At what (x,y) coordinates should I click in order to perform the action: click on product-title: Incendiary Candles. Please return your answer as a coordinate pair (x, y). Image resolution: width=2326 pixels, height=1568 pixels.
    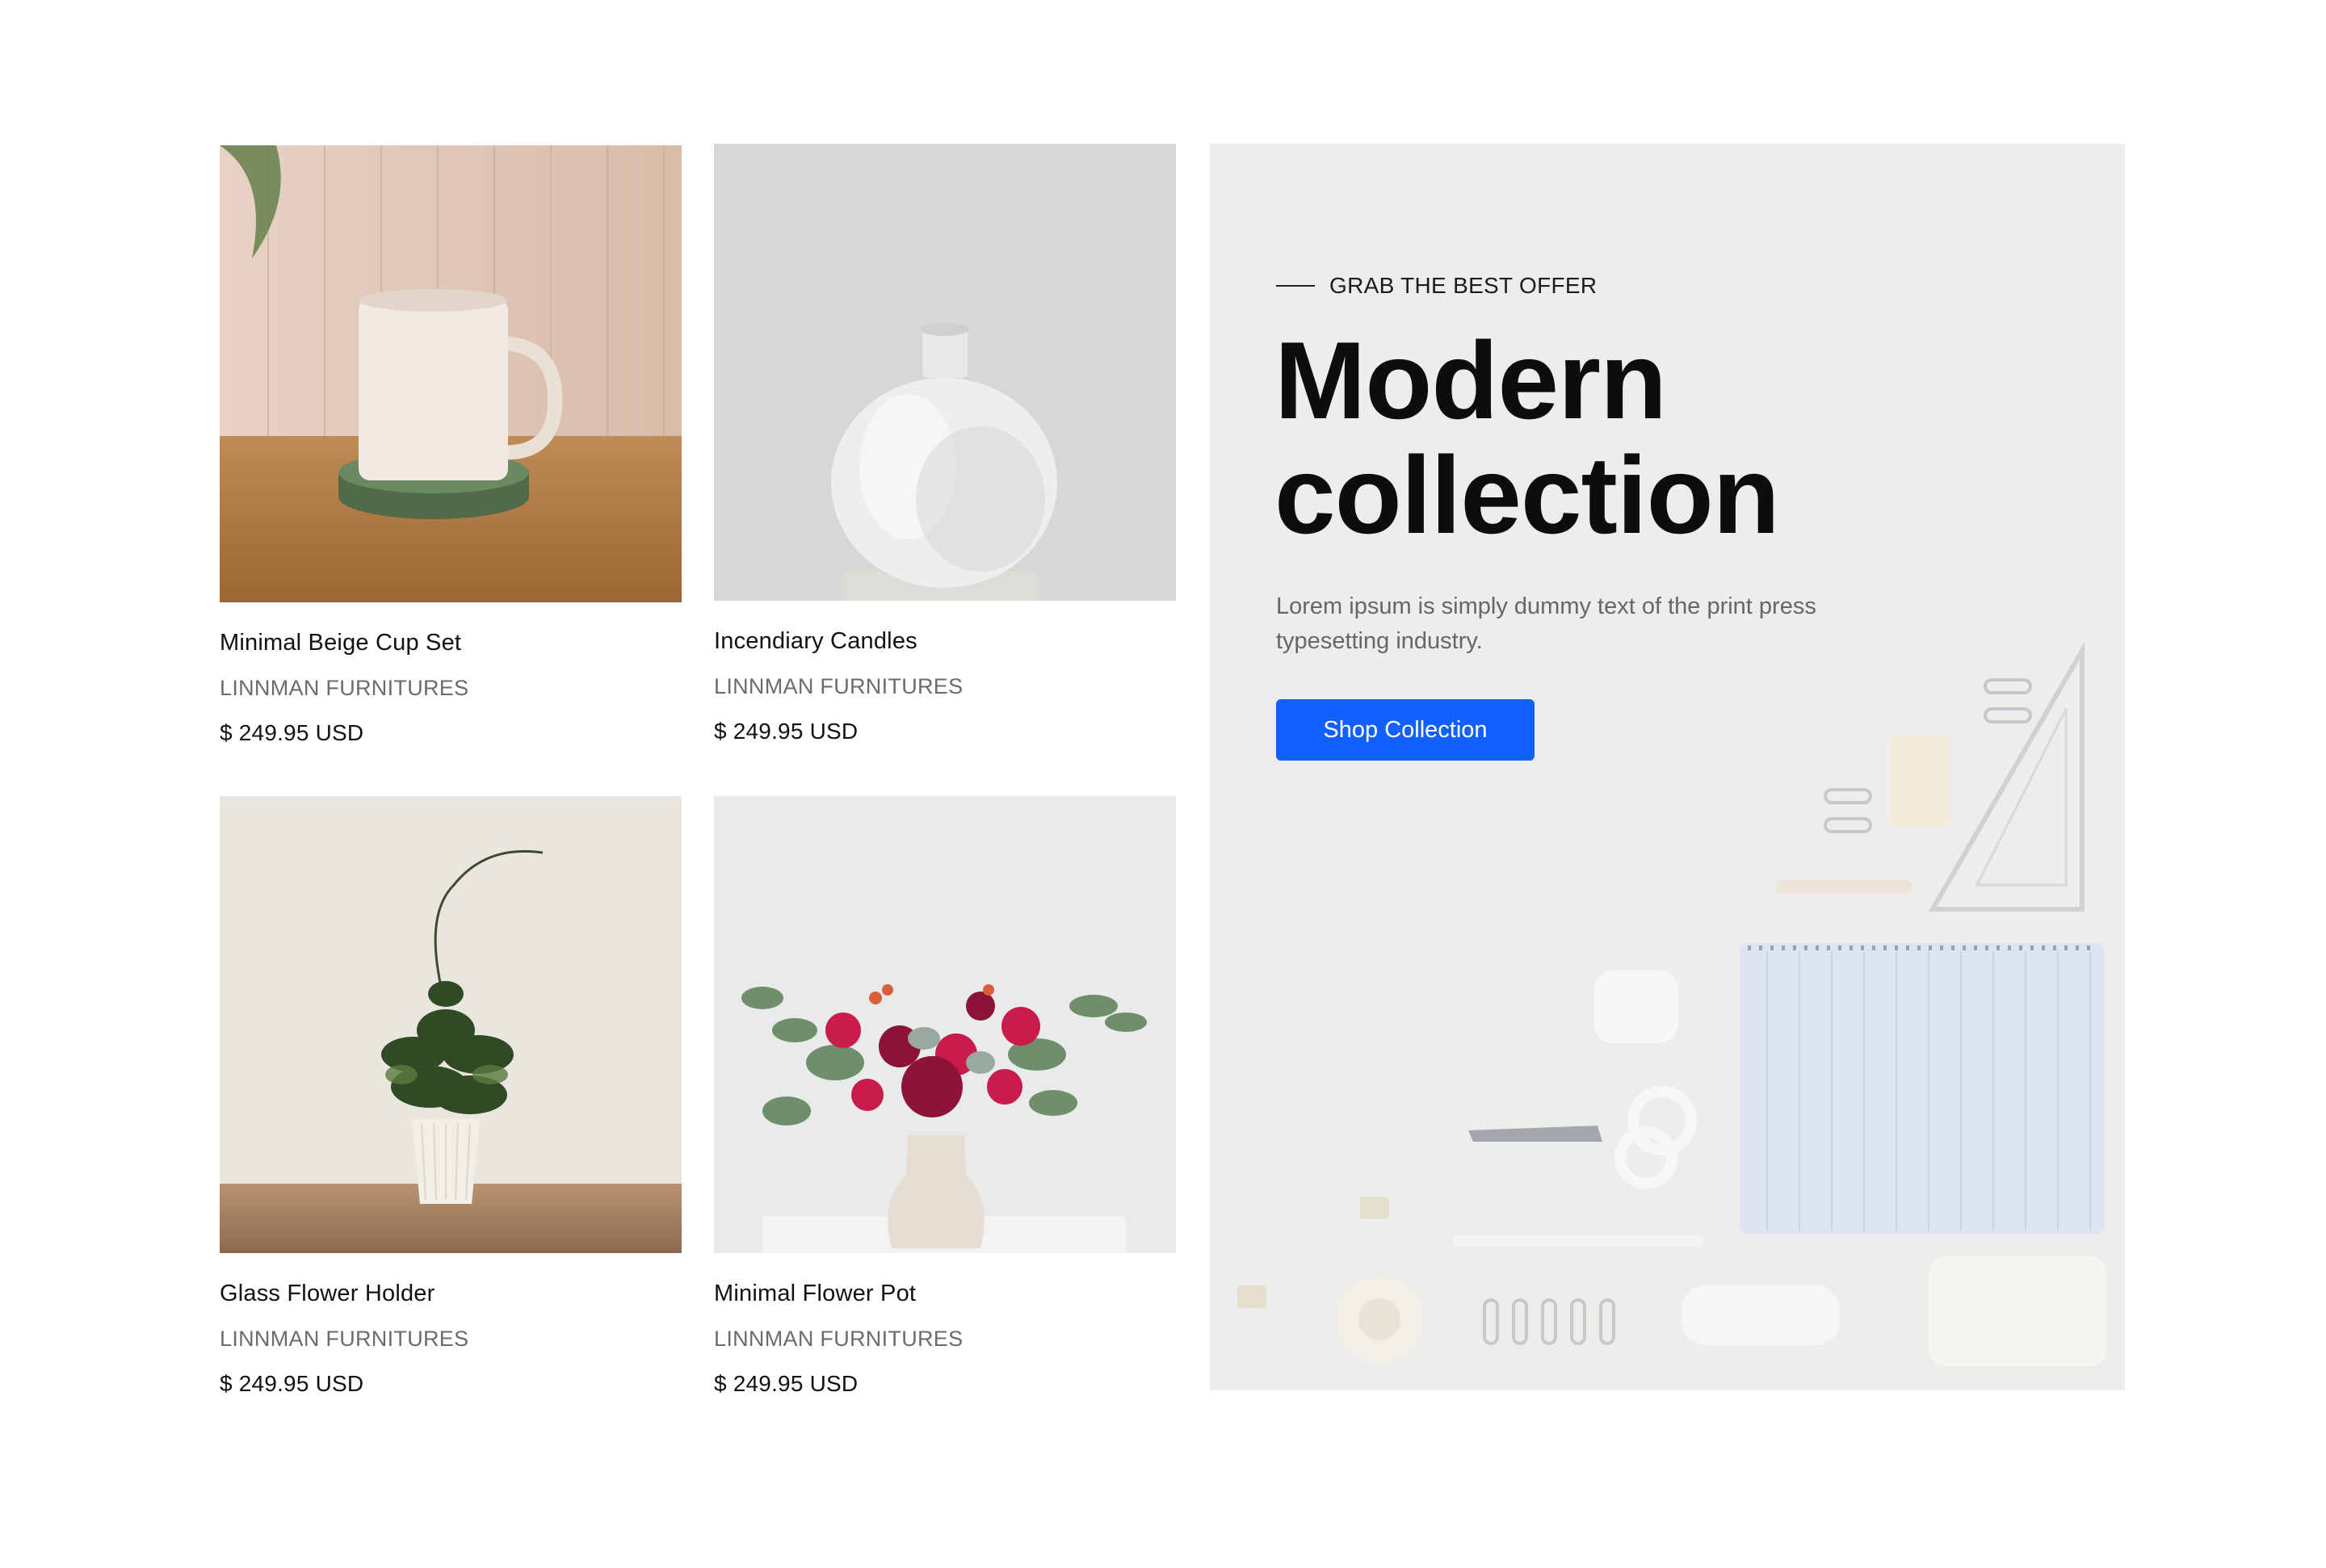
    Looking at the image, I should click on (945, 641).